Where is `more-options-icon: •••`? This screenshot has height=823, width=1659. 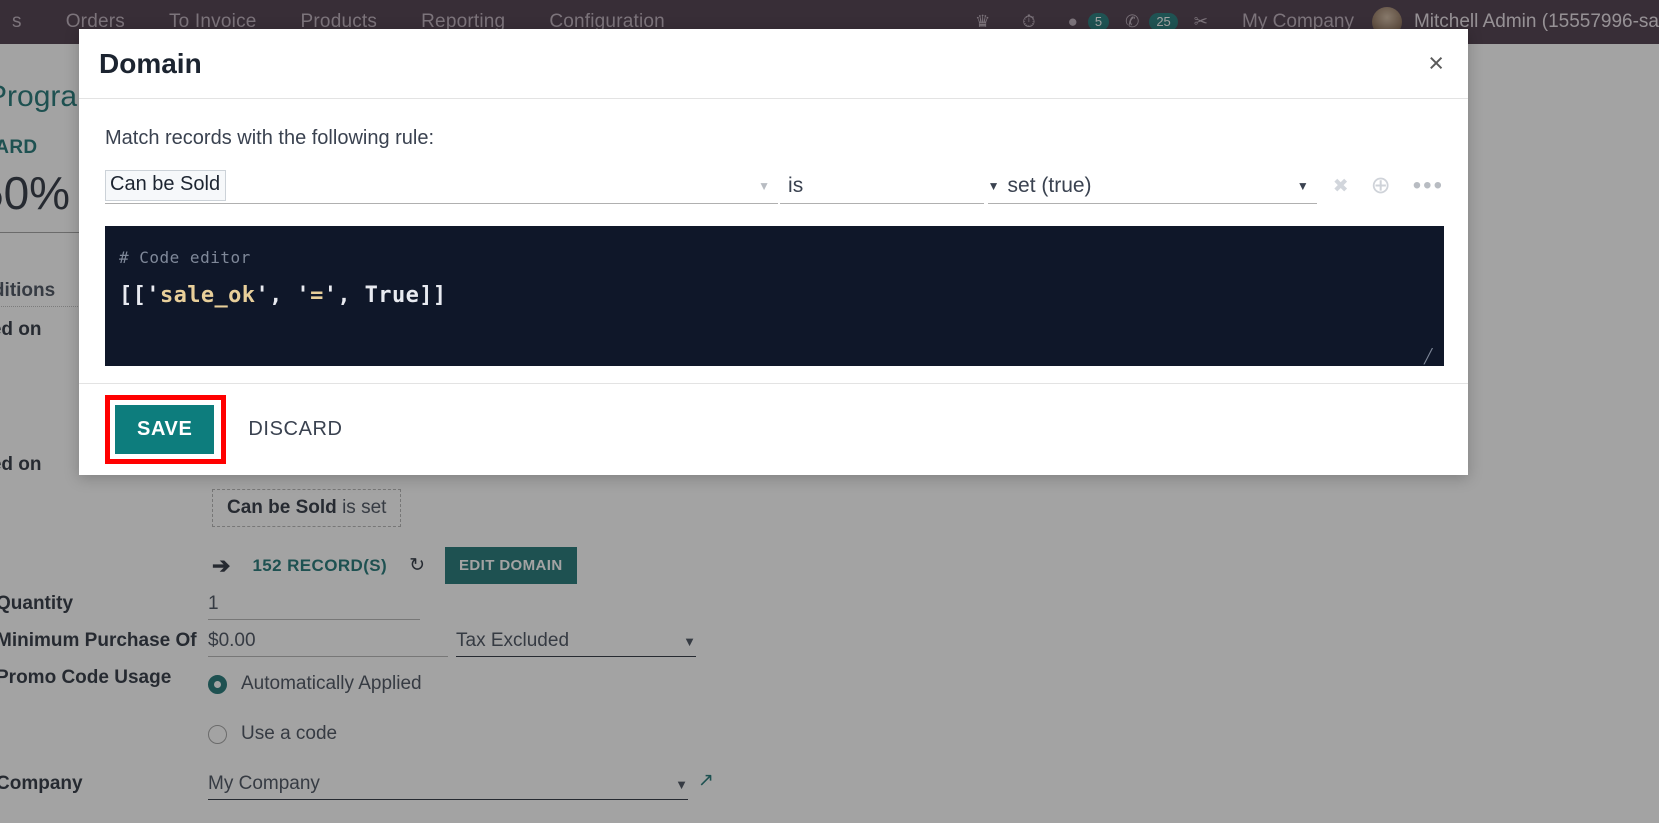 more-options-icon: ••• is located at coordinates (1428, 186).